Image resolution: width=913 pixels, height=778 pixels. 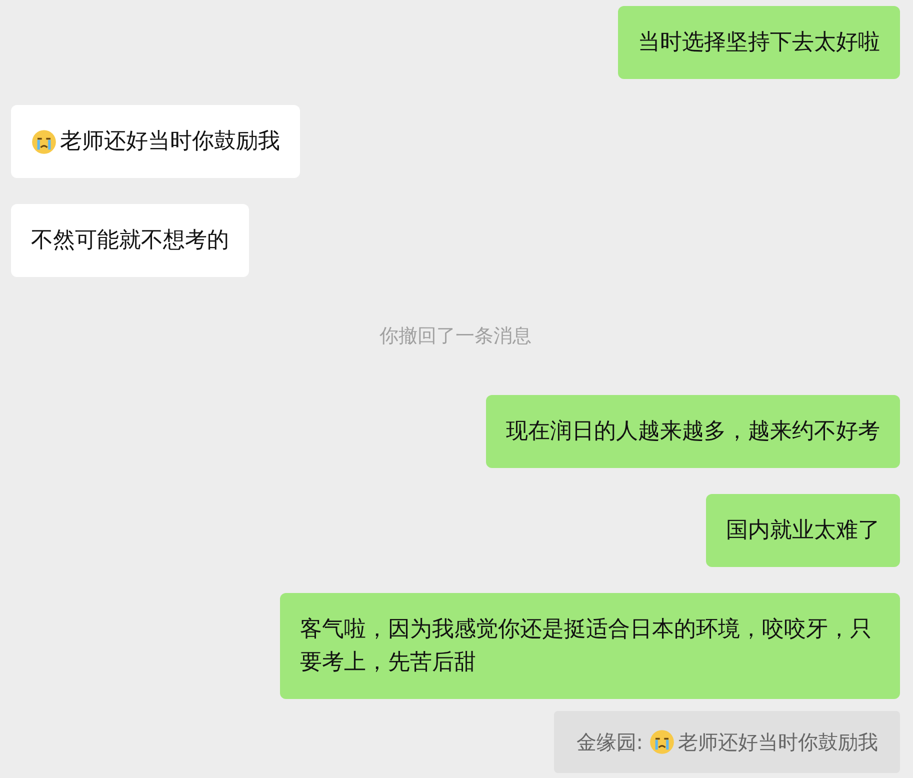 I want to click on message-bubble: 当时选择坚持下去太好啦, so click(x=759, y=42).